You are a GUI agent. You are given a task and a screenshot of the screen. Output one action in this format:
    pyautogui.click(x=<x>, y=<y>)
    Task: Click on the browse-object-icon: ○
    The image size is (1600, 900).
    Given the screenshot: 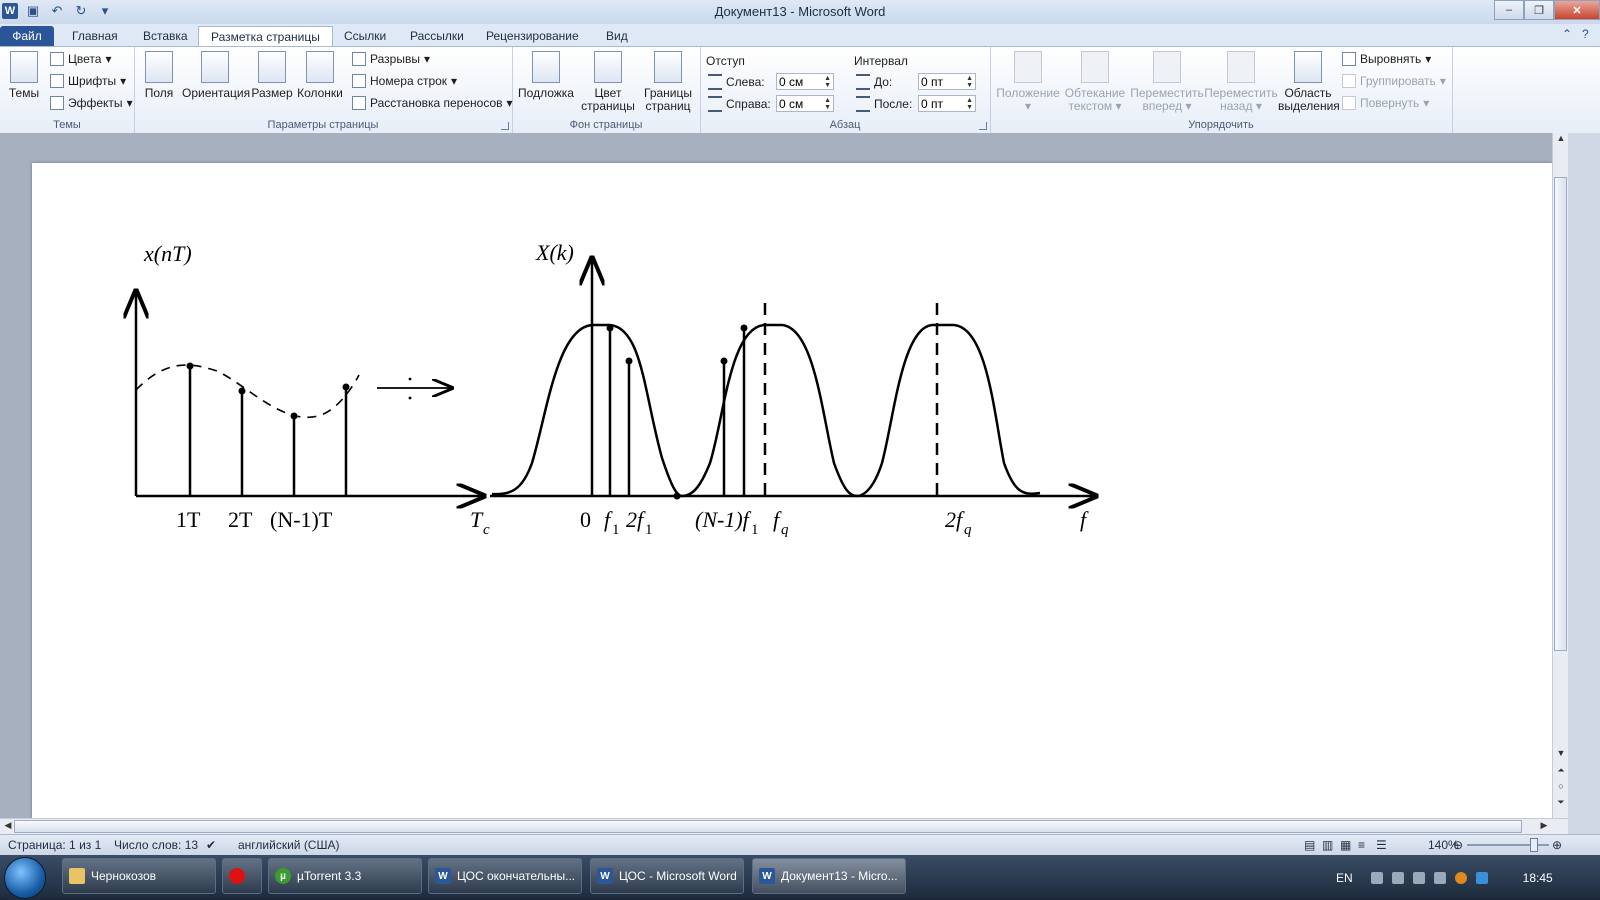 What is the action you would take?
    pyautogui.click(x=1561, y=788)
    